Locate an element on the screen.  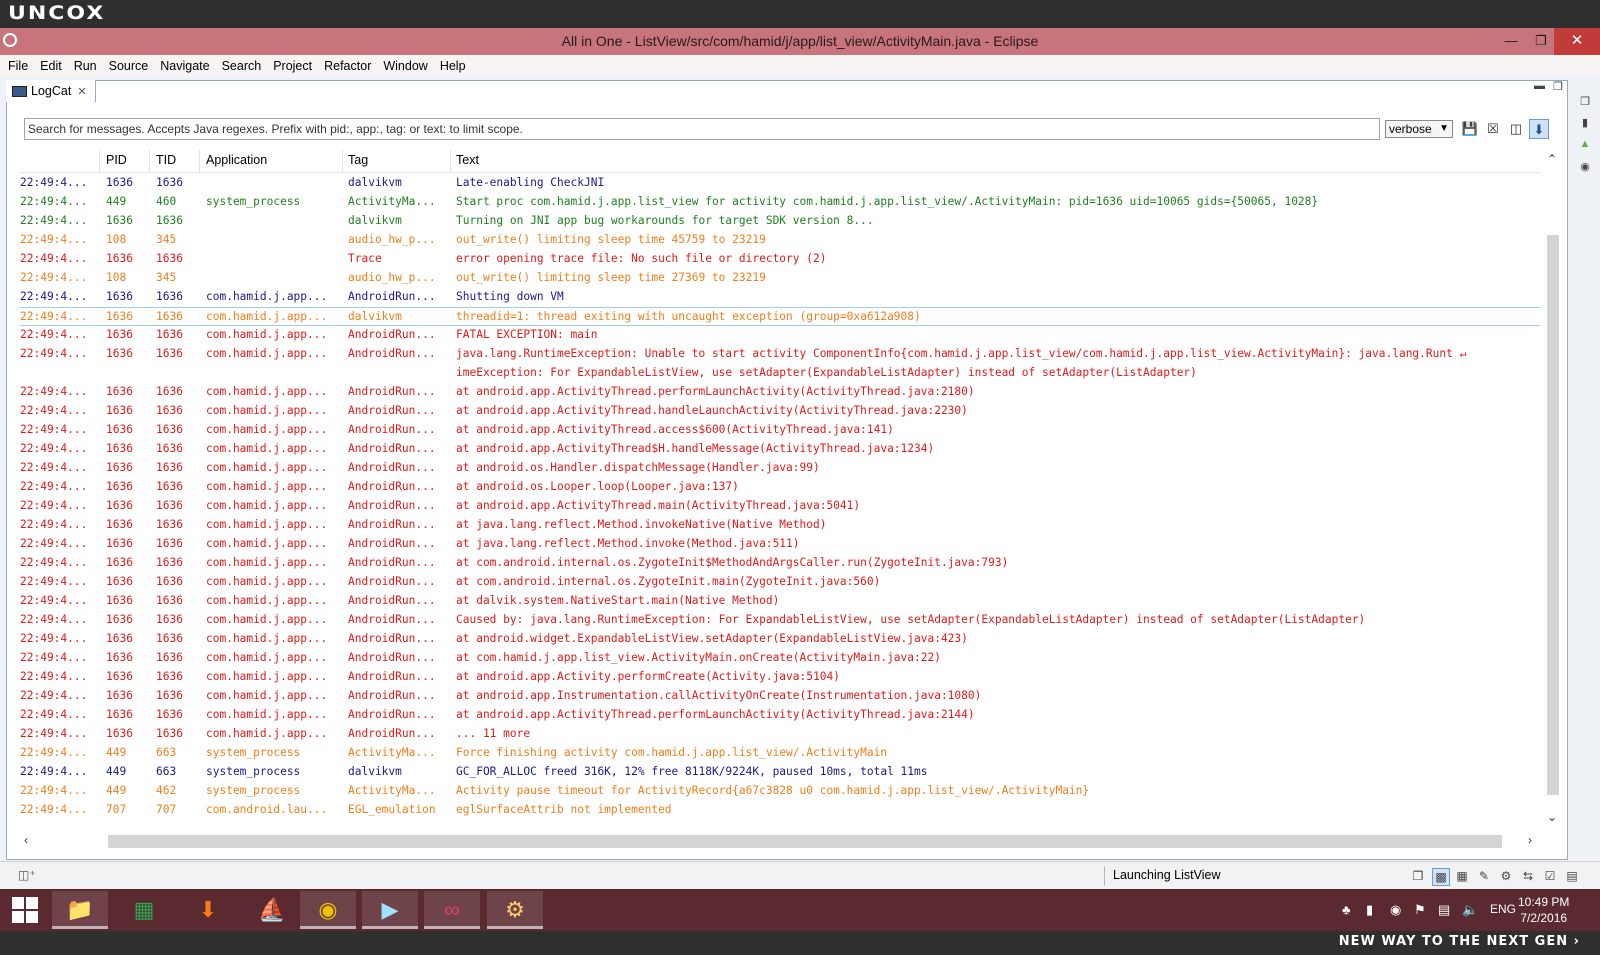
eclipse-java-ee-icon: ⚙ is located at coordinates (515, 910).